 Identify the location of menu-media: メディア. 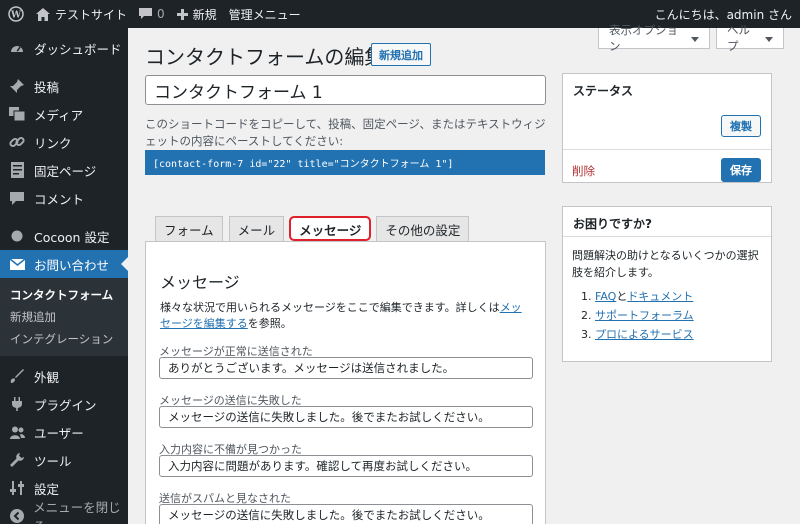
(64, 114).